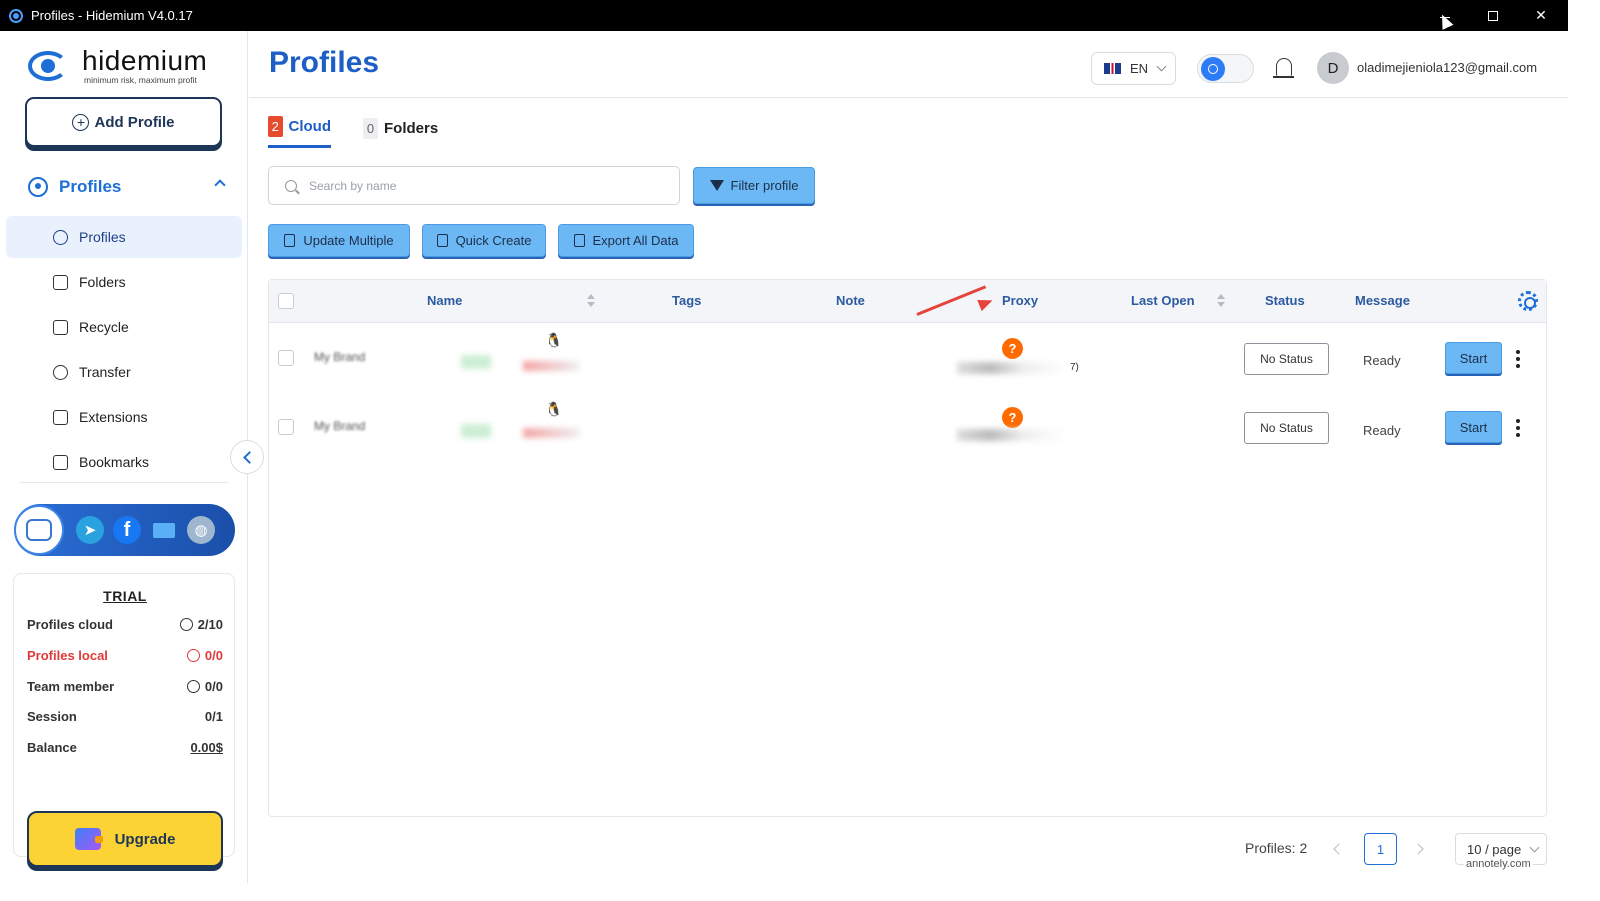 The width and height of the screenshot is (1600, 901). What do you see at coordinates (39, 530) in the screenshot?
I see `support-agent-icon` at bounding box center [39, 530].